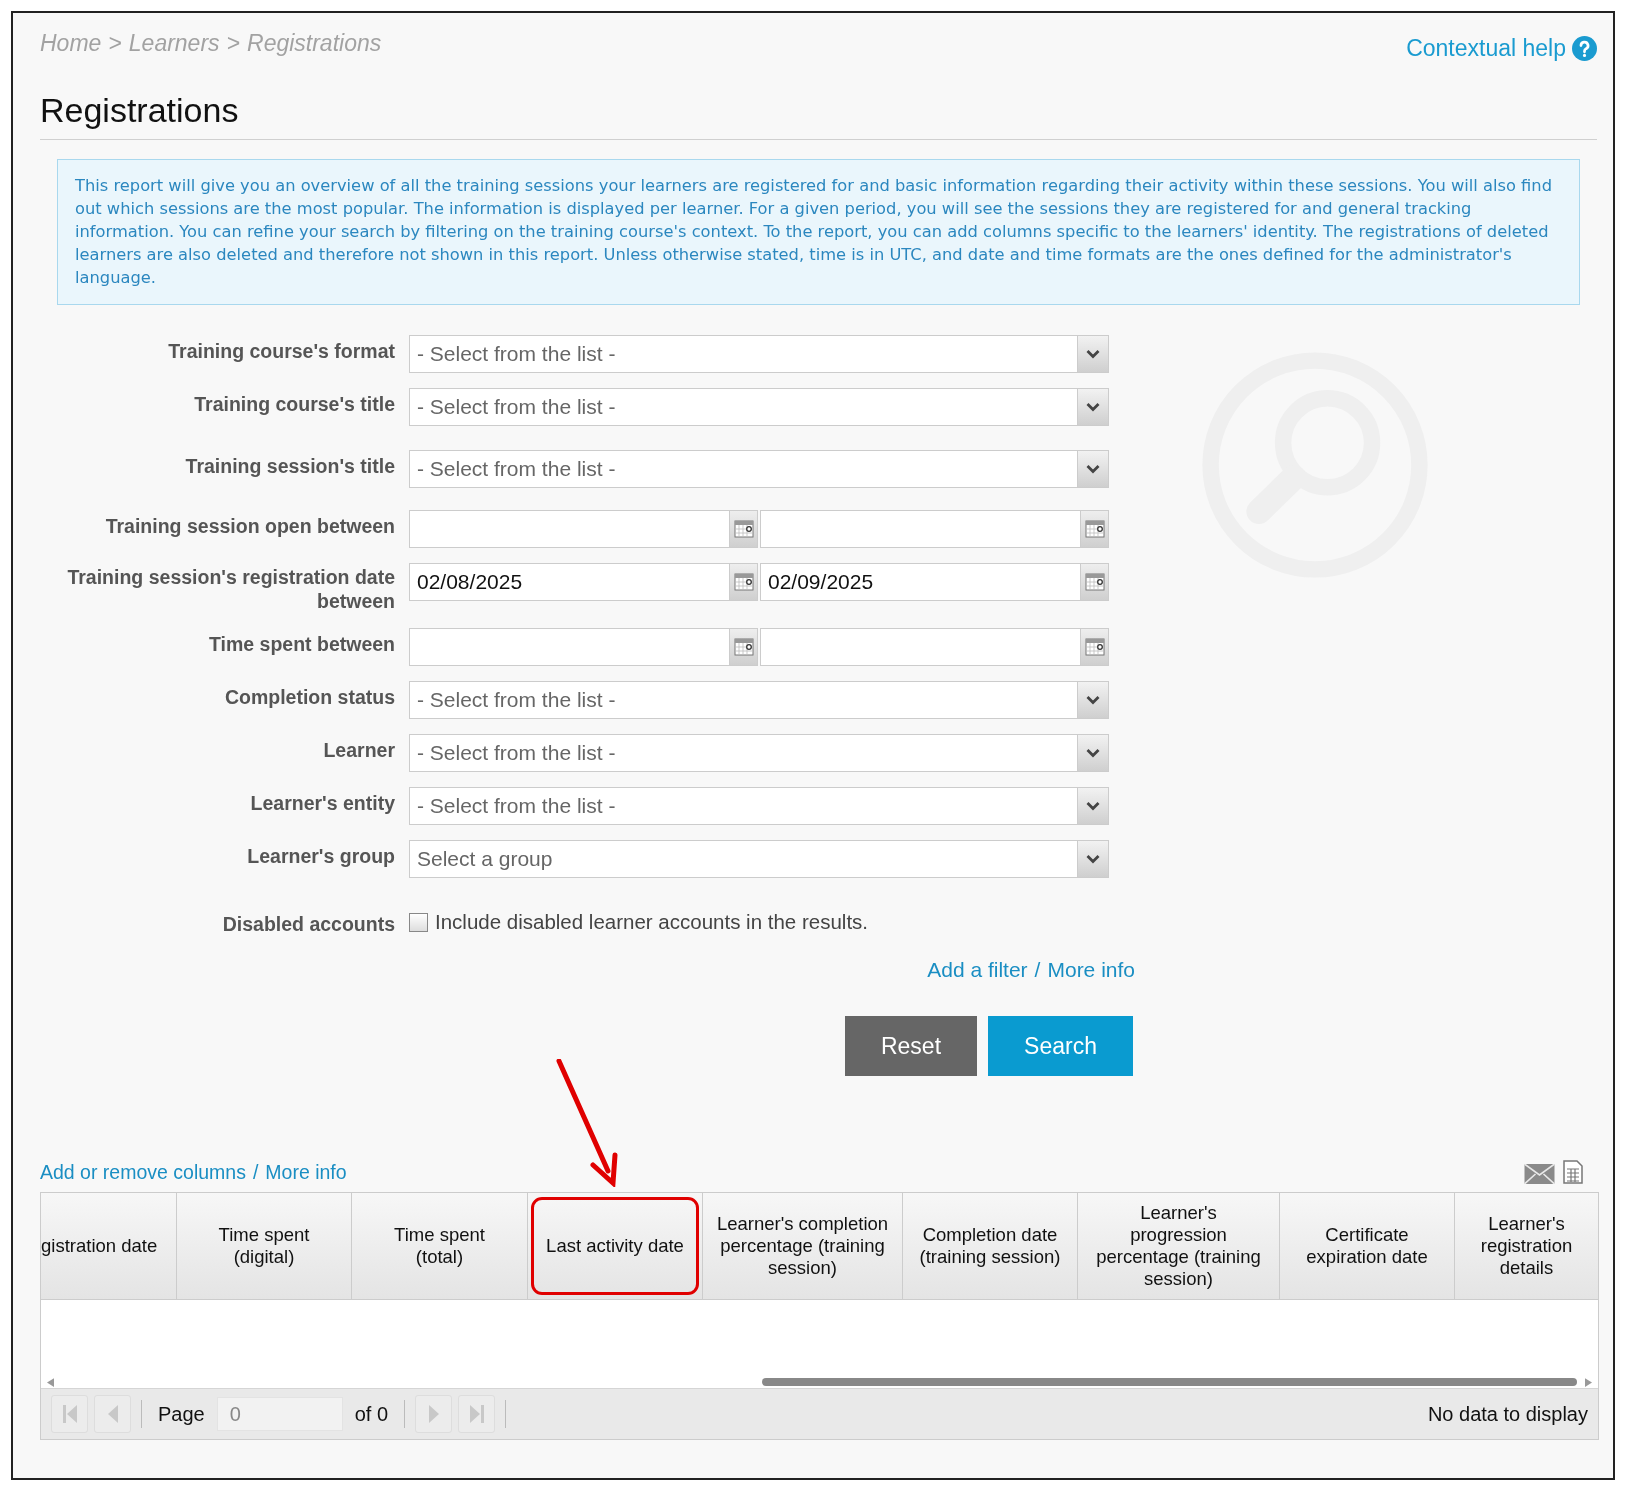  What do you see at coordinates (250, 526) in the screenshot?
I see `filter-label: Training session open between` at bounding box center [250, 526].